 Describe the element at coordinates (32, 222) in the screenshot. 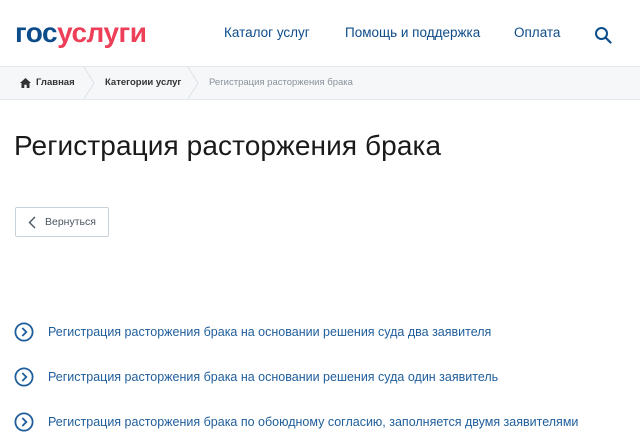

I see `chevron-left-icon` at that location.